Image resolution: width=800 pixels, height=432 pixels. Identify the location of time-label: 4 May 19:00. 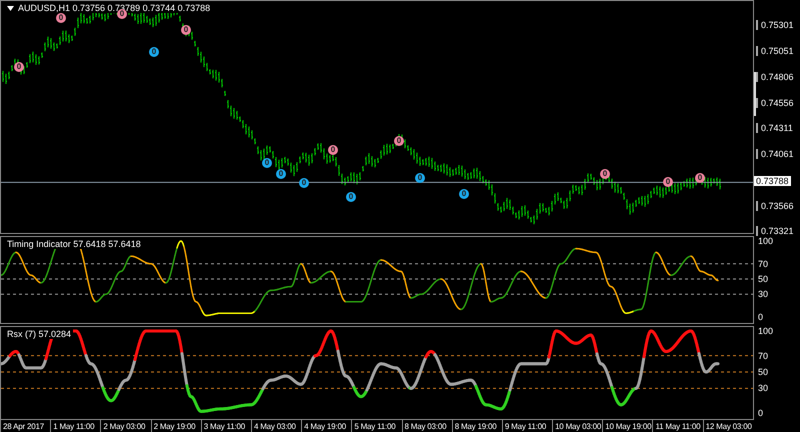
(326, 426).